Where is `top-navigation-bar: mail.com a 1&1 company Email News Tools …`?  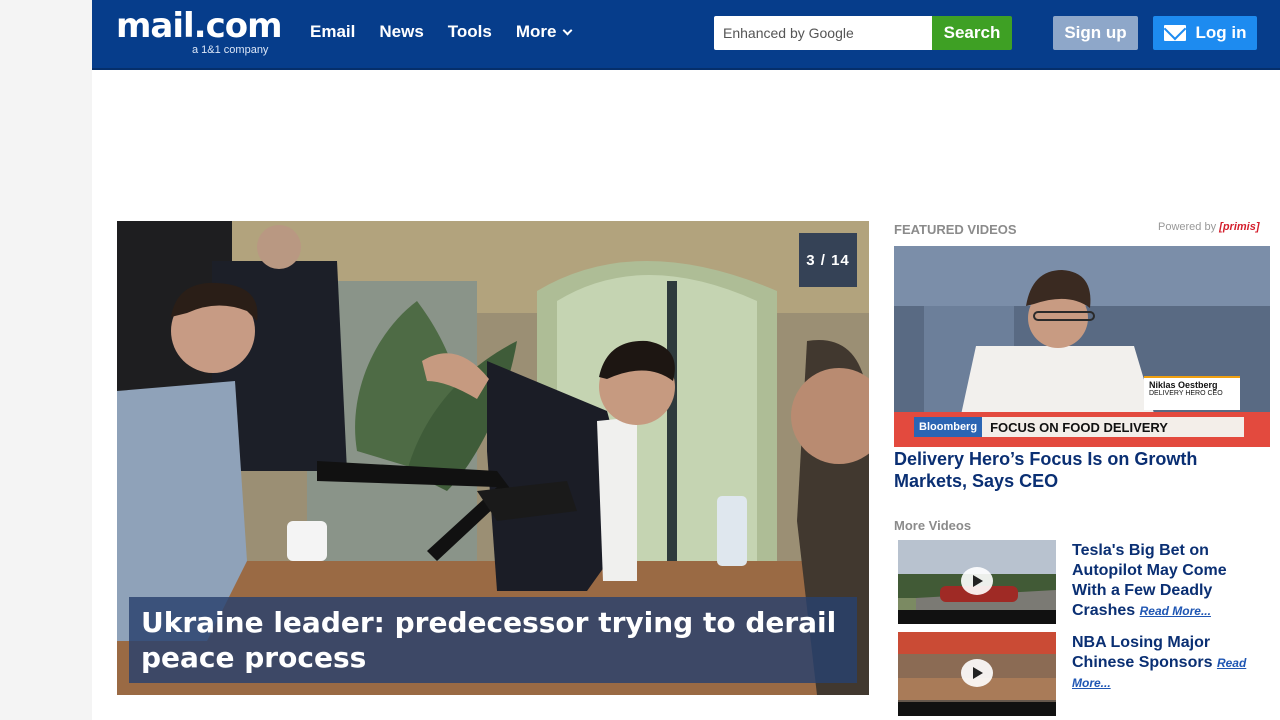 top-navigation-bar: mail.com a 1&1 company Email News Tools … is located at coordinates (686, 35).